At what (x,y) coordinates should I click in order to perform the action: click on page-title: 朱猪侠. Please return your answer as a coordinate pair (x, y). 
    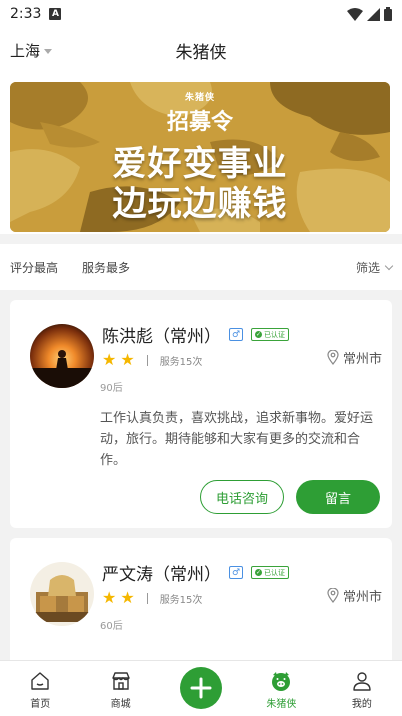
    Looking at the image, I should click on (201, 52).